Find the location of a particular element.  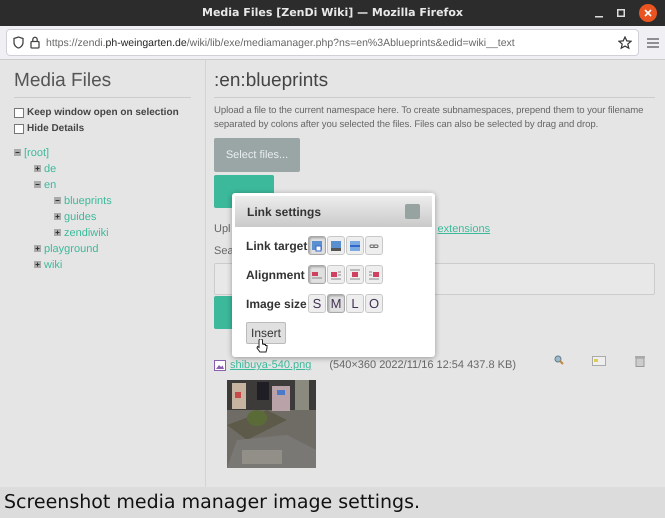

namespace-heading: :en:blueprints is located at coordinates (434, 84).